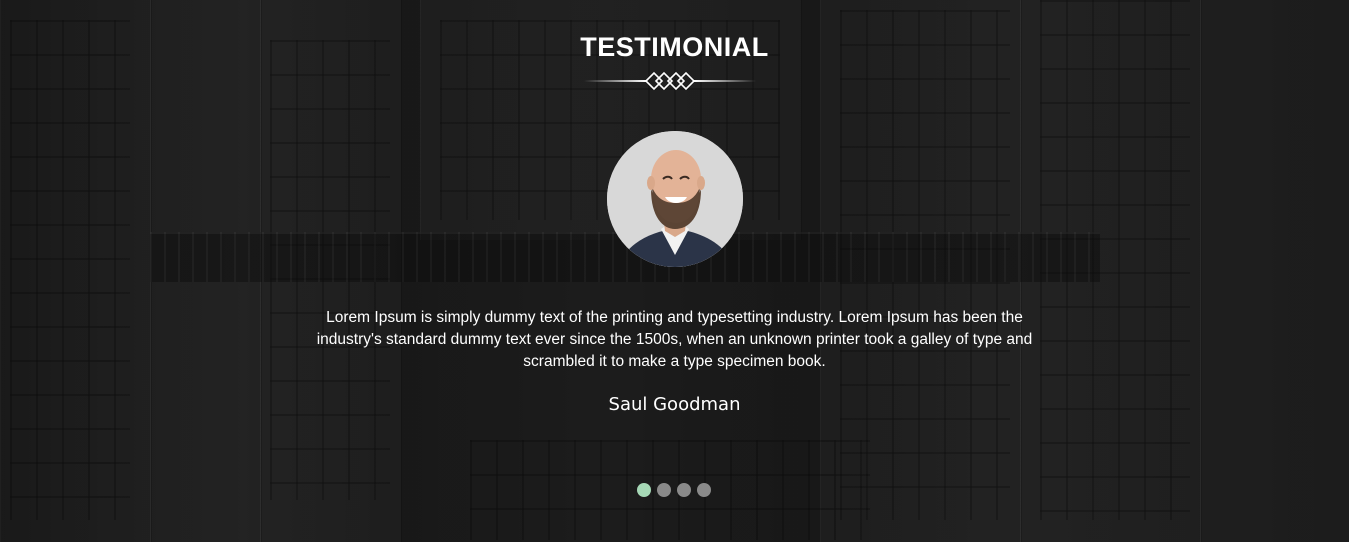 Image resolution: width=1349 pixels, height=542 pixels. I want to click on person-photo-icon, so click(675, 199).